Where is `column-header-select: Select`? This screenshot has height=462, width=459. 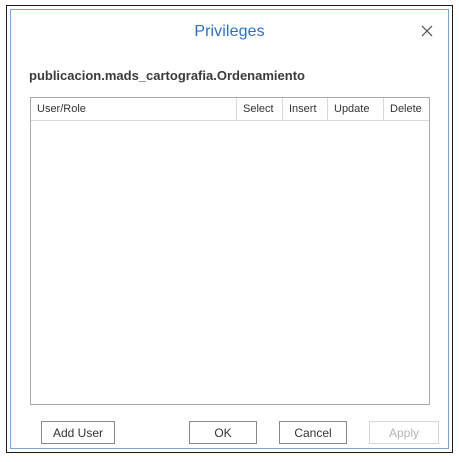 column-header-select: Select is located at coordinates (260, 109).